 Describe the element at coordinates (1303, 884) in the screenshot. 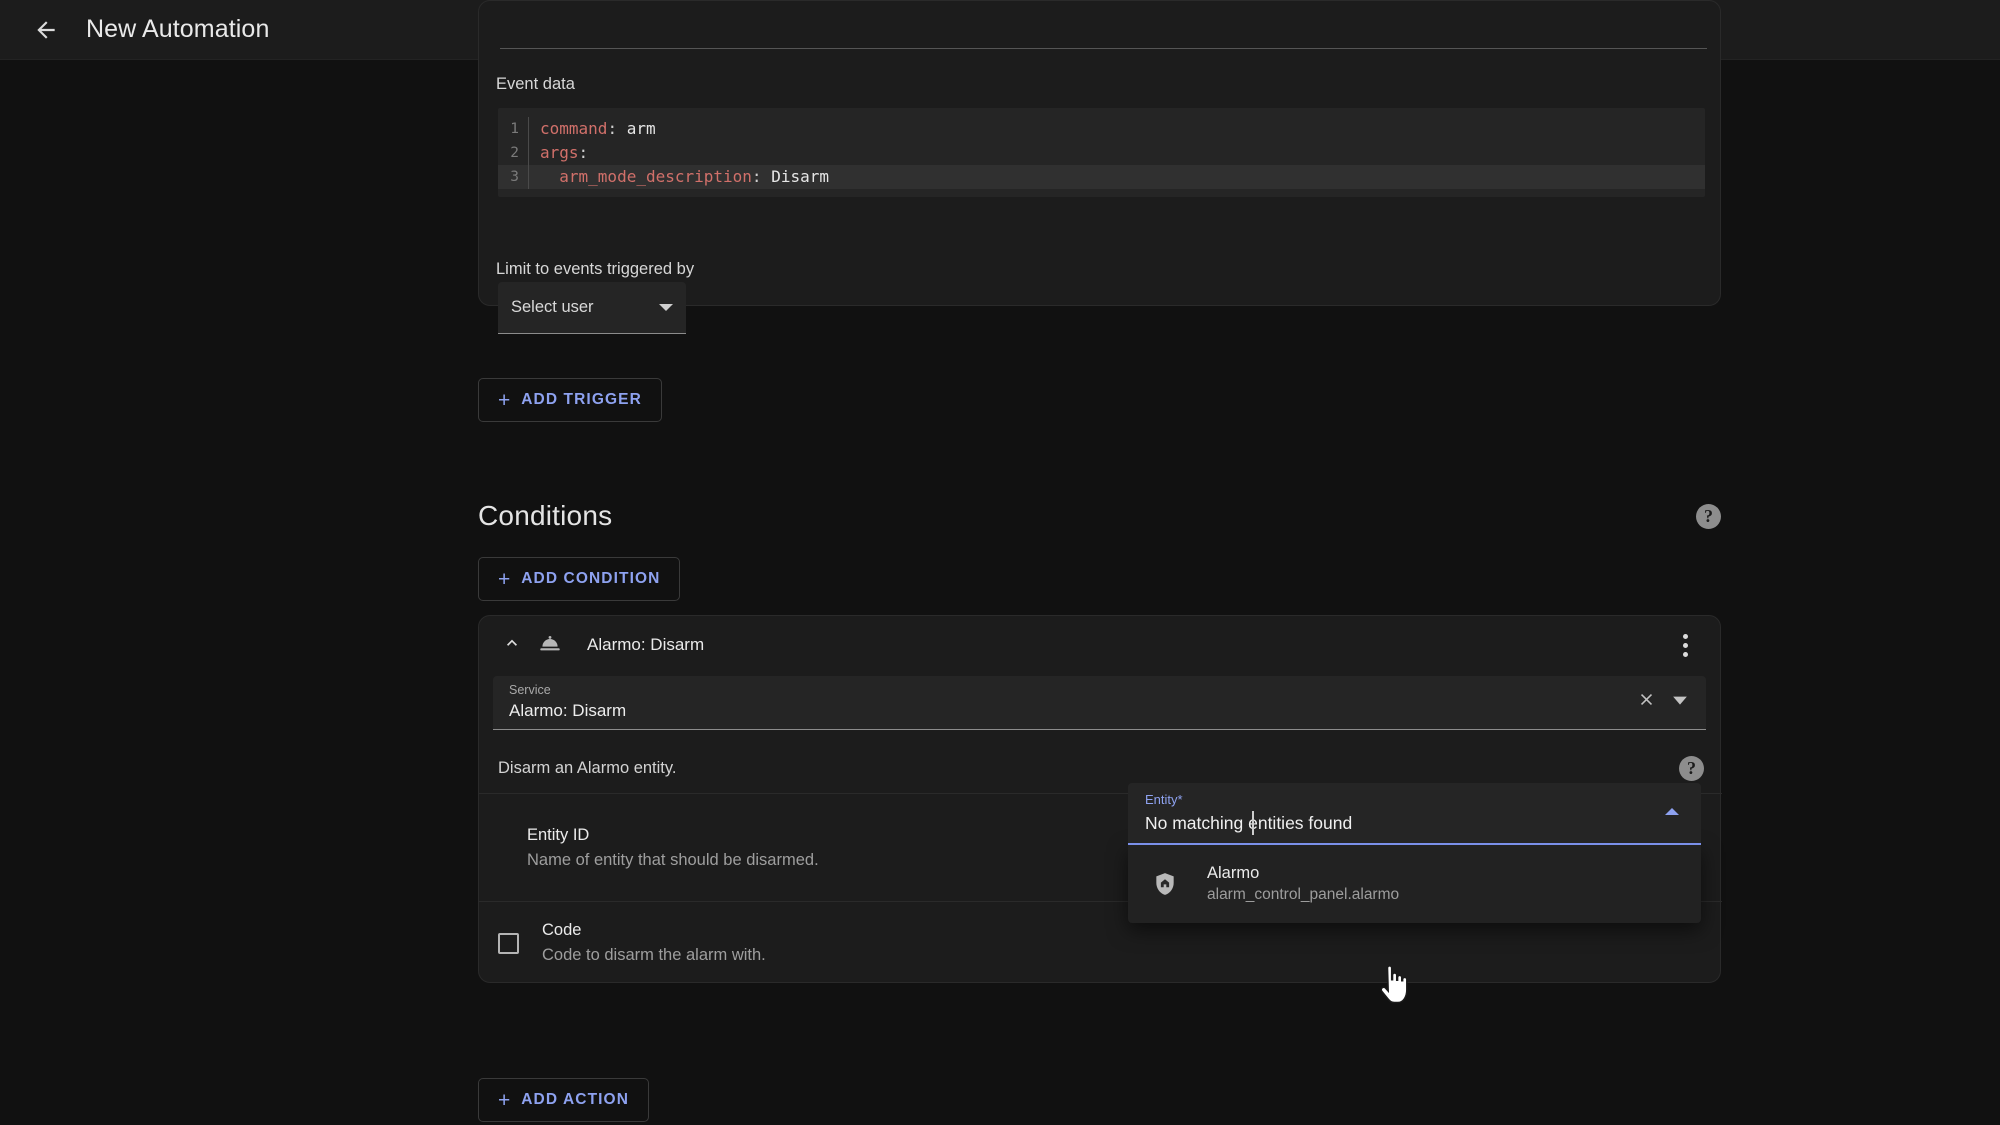

I see `list-item-texts: Alarmo alarm_control_panel.alarmo` at that location.